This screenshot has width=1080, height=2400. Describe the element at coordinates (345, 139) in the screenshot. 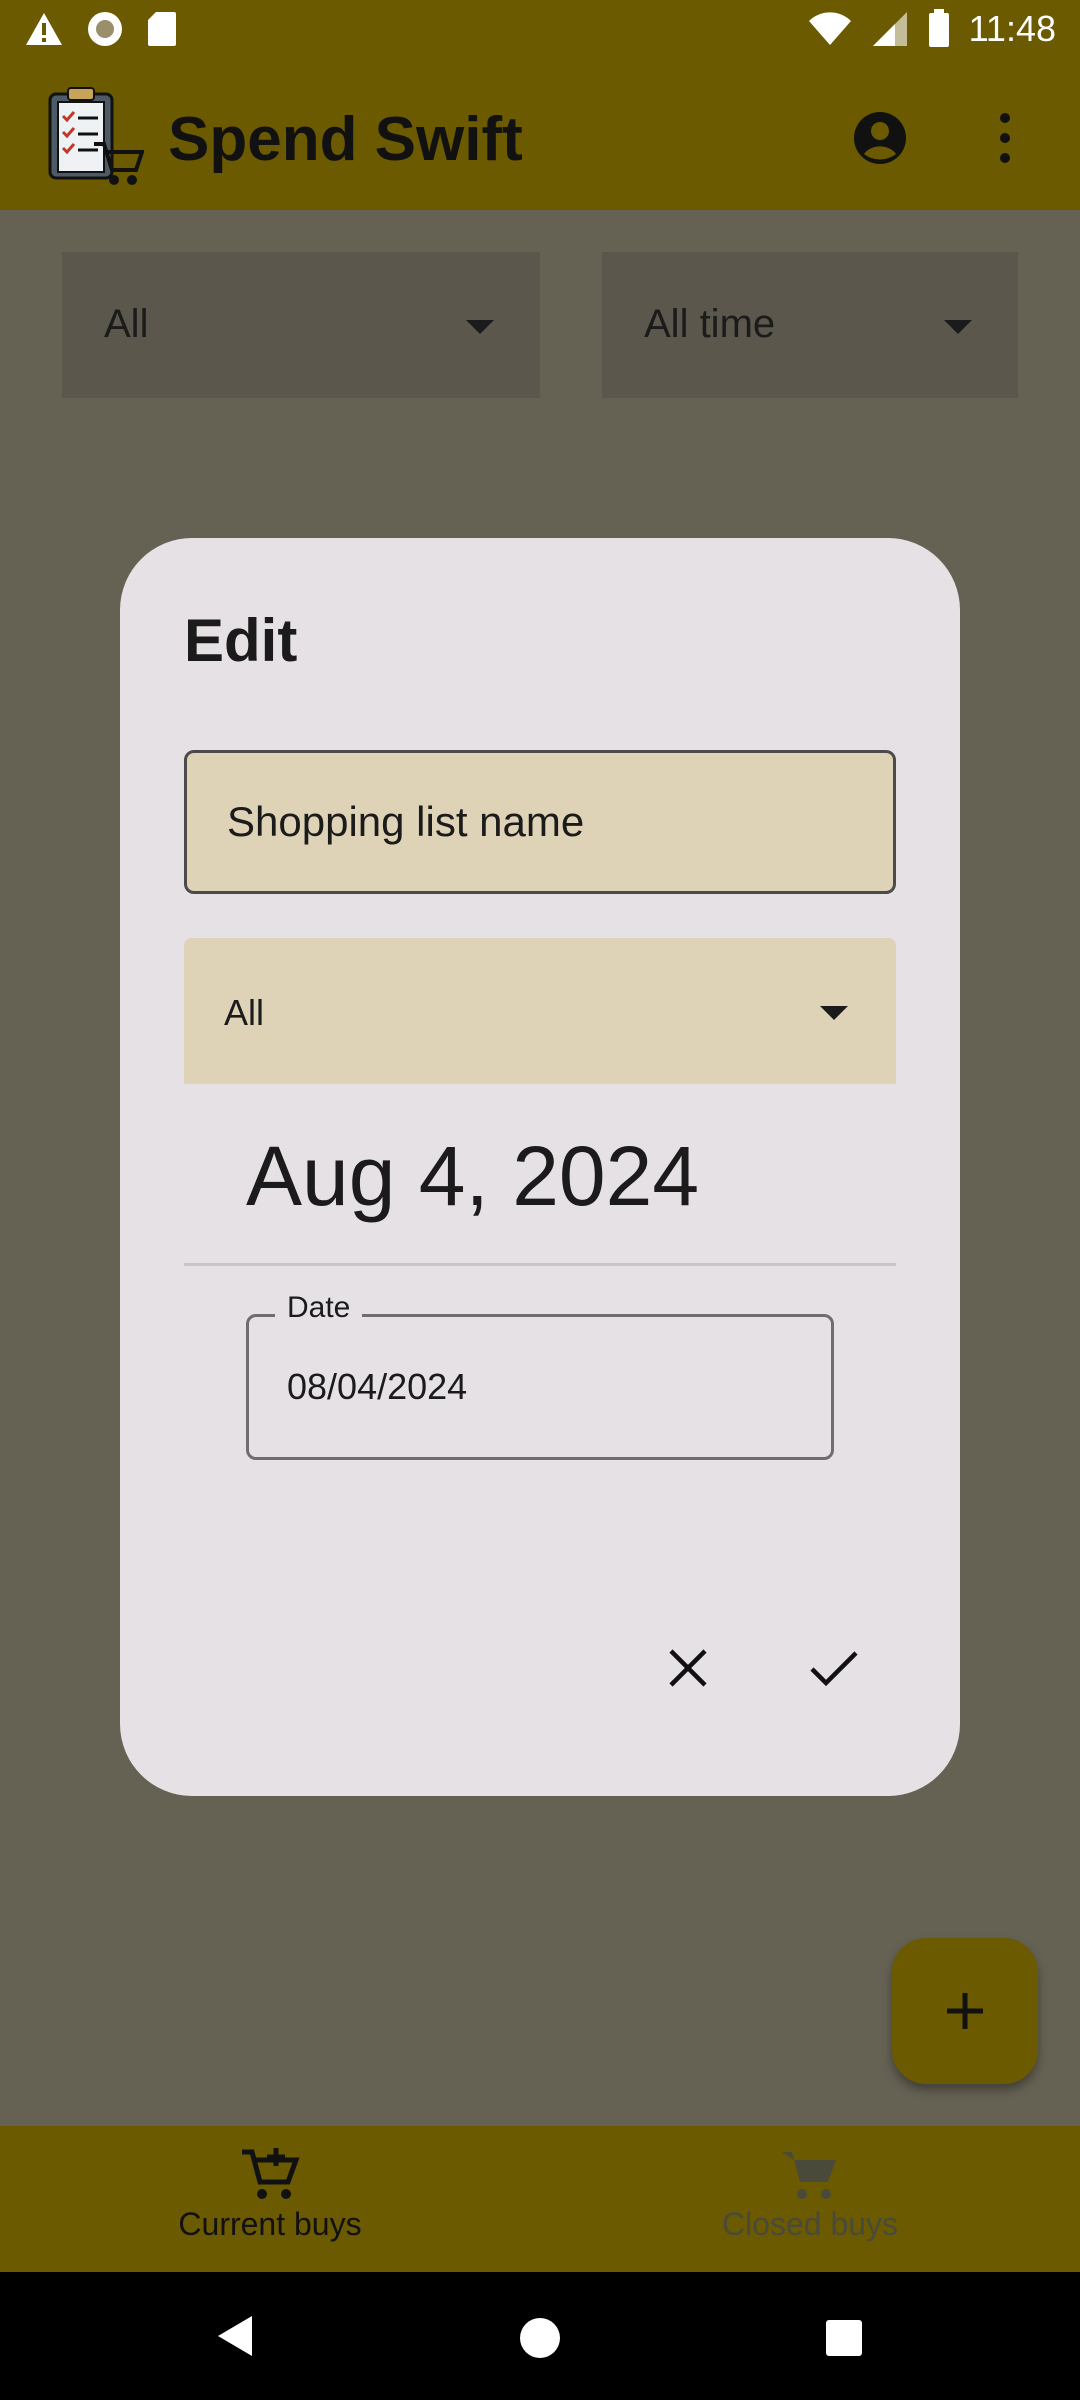

I see `app-title: Spend Swift` at that location.